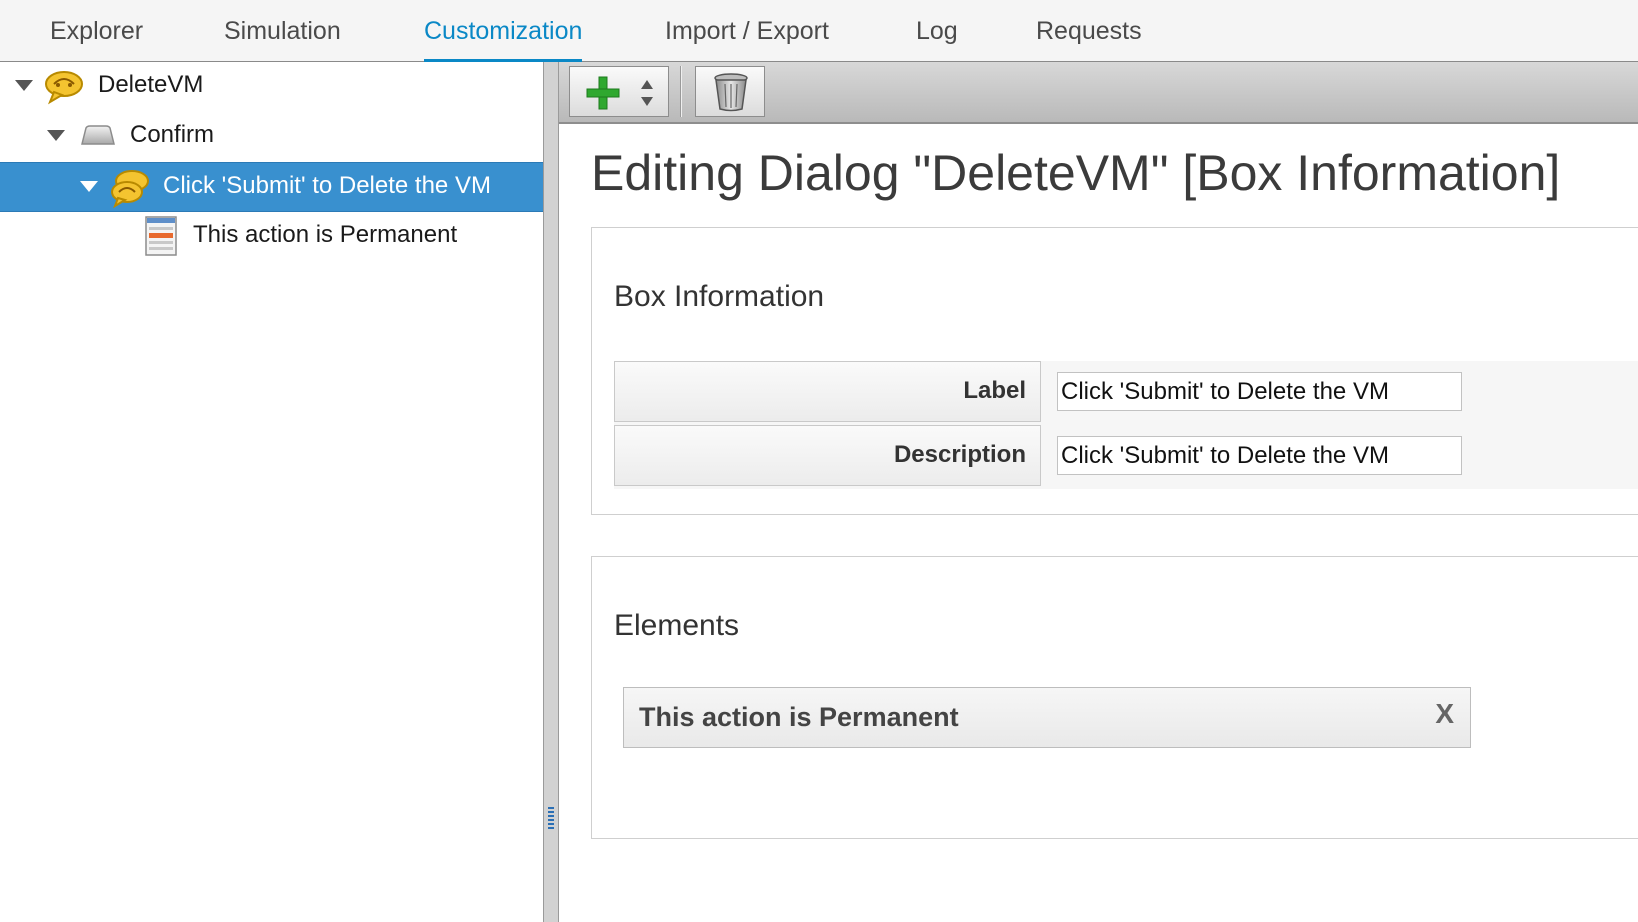  What do you see at coordinates (551, 492) in the screenshot?
I see `panel-splitter` at bounding box center [551, 492].